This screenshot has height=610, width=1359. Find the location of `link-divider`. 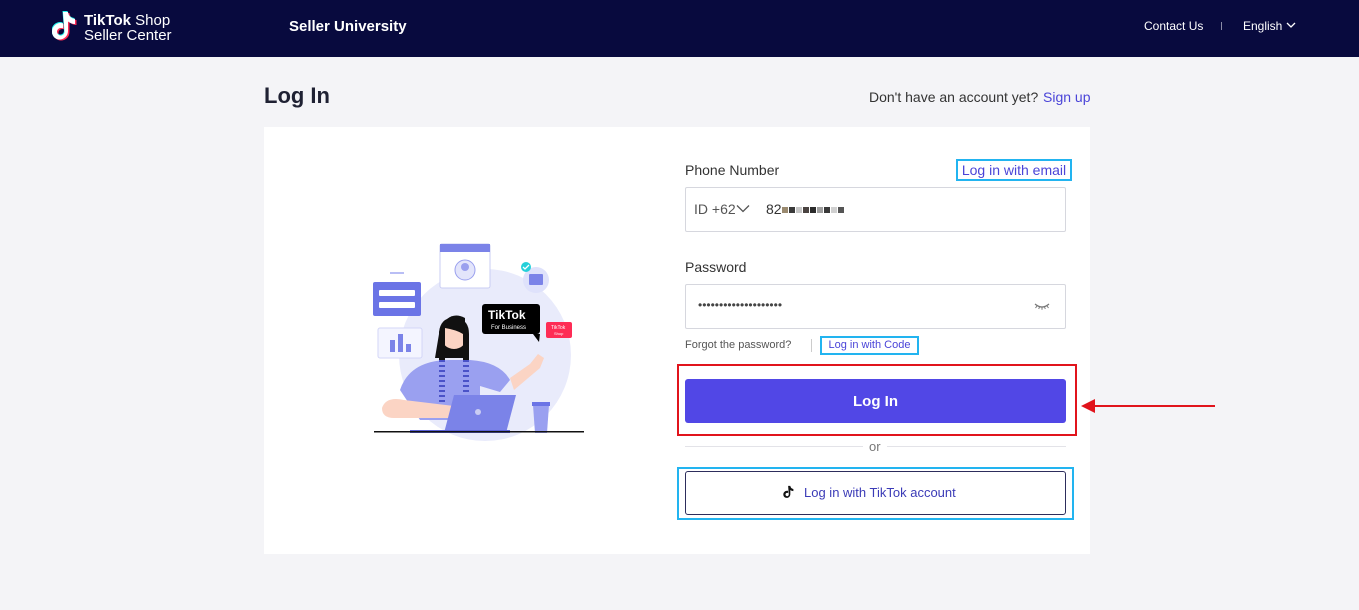

link-divider is located at coordinates (811, 345).